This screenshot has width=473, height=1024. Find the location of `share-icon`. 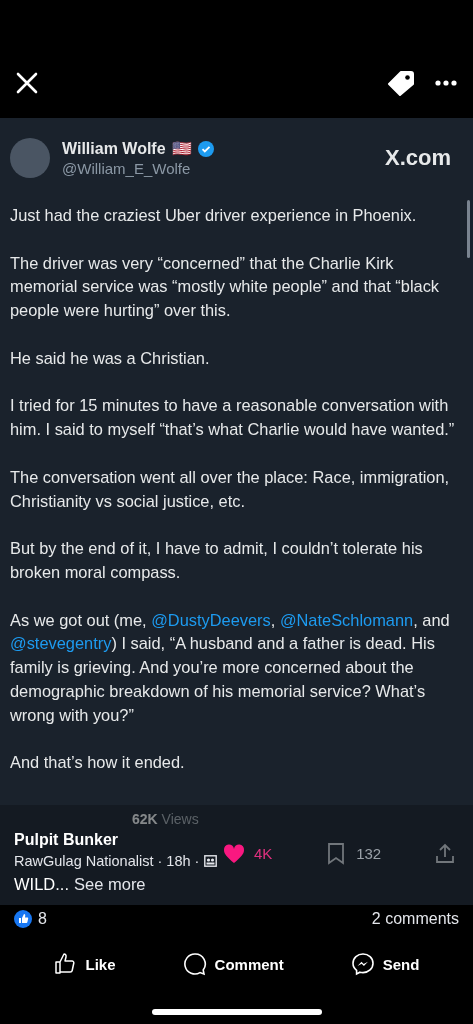

share-icon is located at coordinates (445, 853).